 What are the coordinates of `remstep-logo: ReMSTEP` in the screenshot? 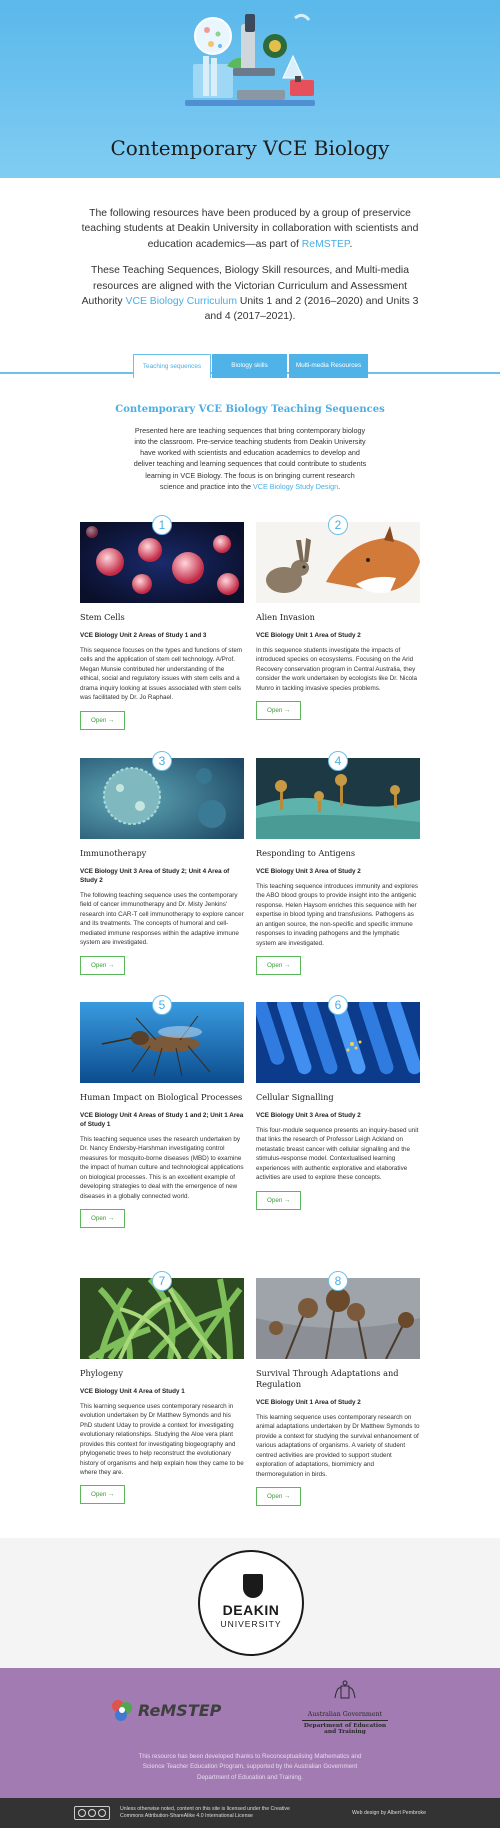 It's located at (165, 1710).